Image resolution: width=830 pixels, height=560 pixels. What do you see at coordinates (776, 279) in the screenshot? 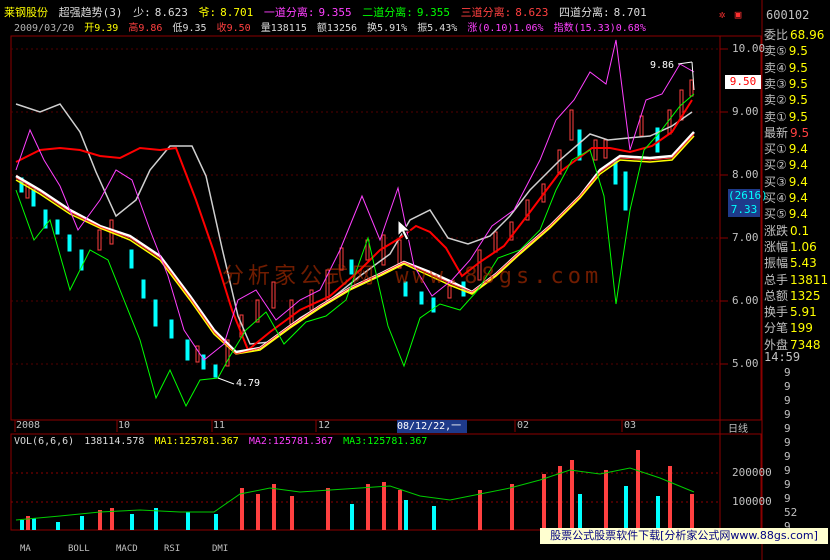
I see `panel-row-label: 总手` at bounding box center [776, 279].